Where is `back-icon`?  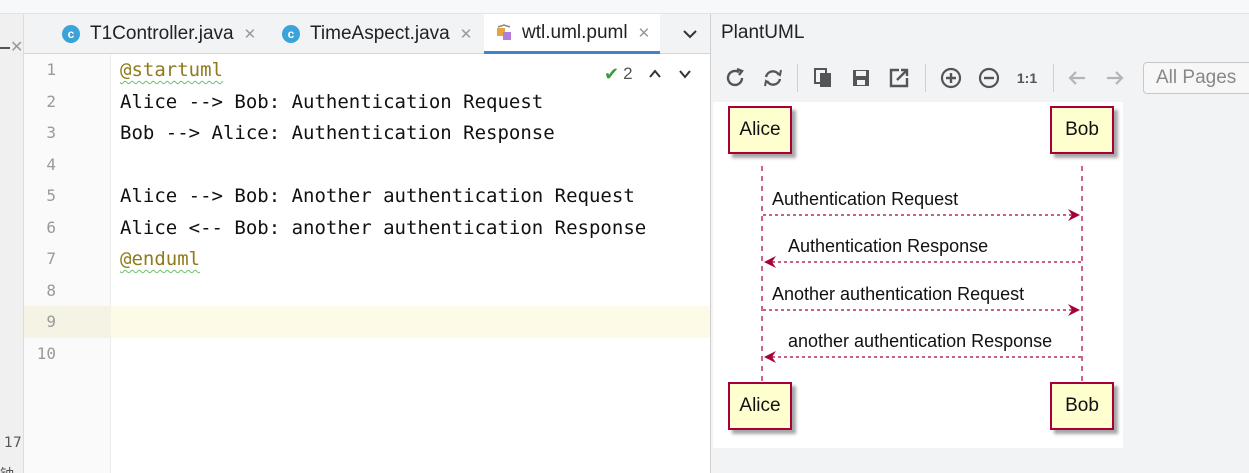
back-icon is located at coordinates (1077, 78).